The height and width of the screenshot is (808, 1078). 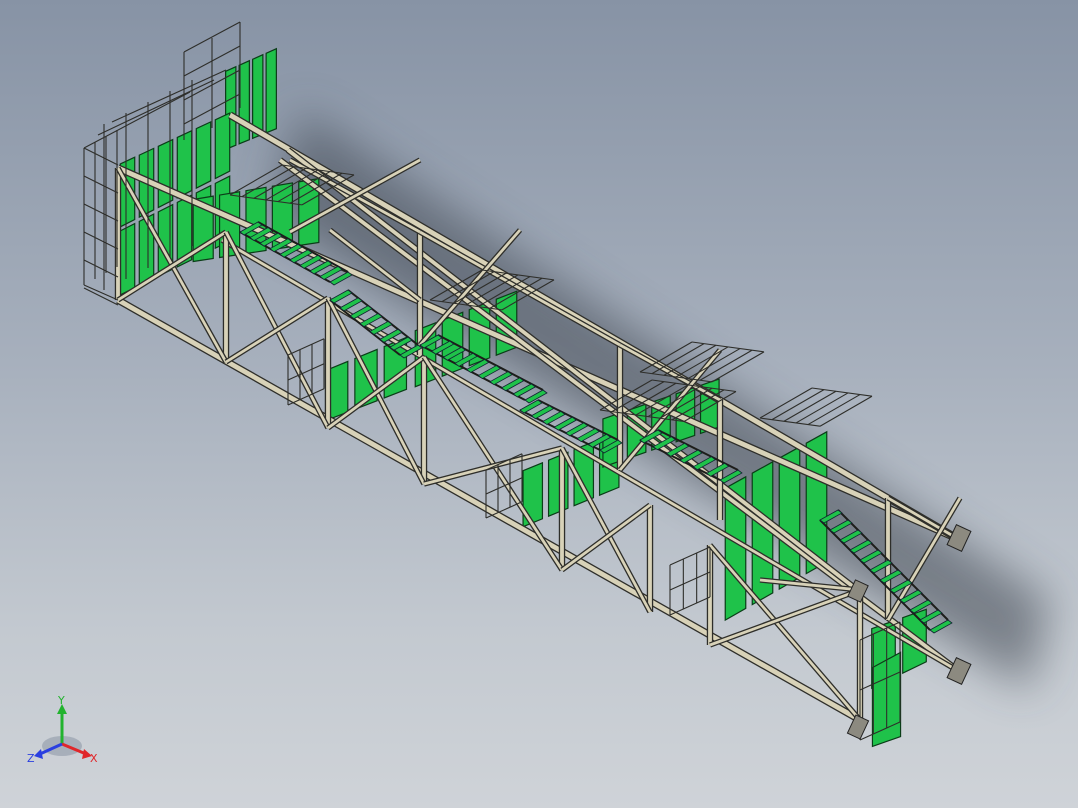 What do you see at coordinates (94, 758) in the screenshot?
I see `x-axis-label: X` at bounding box center [94, 758].